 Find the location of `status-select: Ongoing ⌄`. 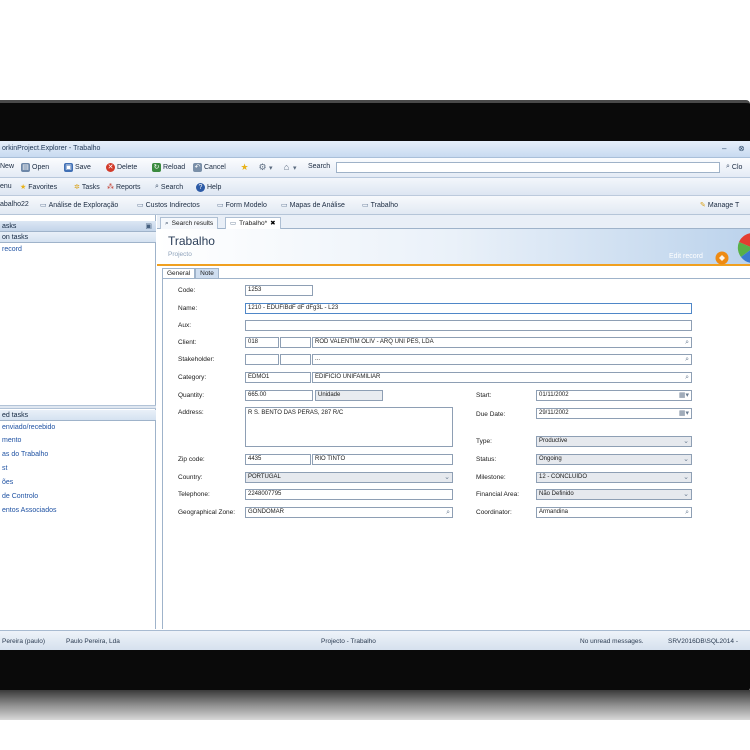

status-select: Ongoing ⌄ is located at coordinates (614, 459).